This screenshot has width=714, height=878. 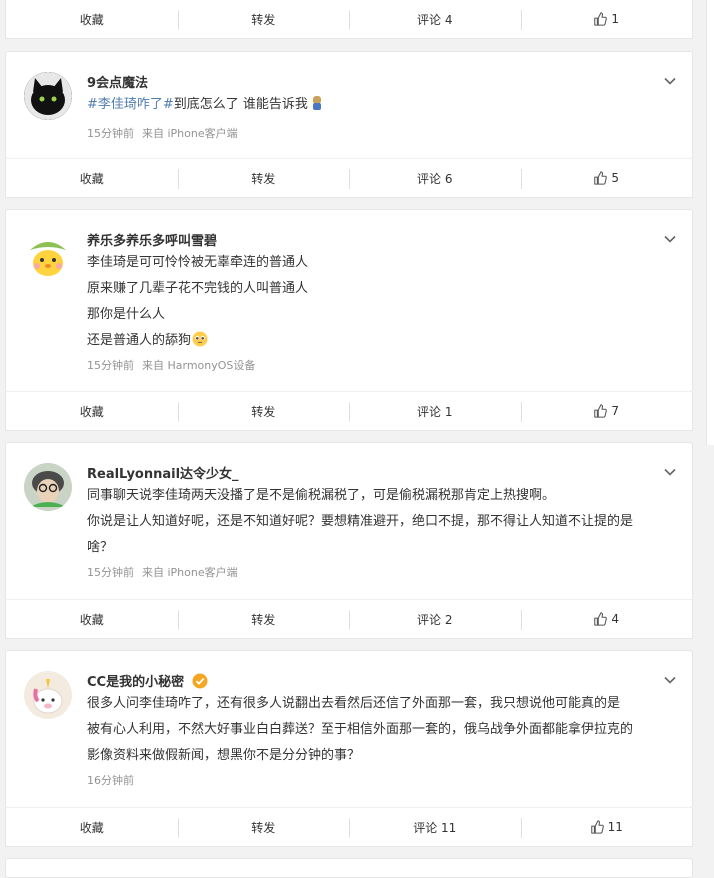 What do you see at coordinates (387, 105) in the screenshot?
I see `post-text: #李佳琦咋了#到底怎么了 谁能告诉我` at bounding box center [387, 105].